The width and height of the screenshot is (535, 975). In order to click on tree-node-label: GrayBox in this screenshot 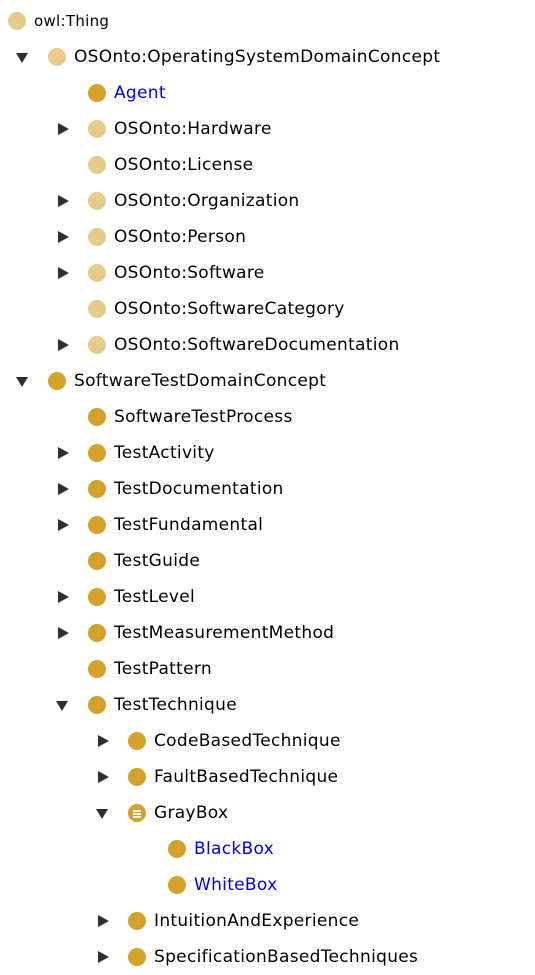, I will do `click(191, 813)`.